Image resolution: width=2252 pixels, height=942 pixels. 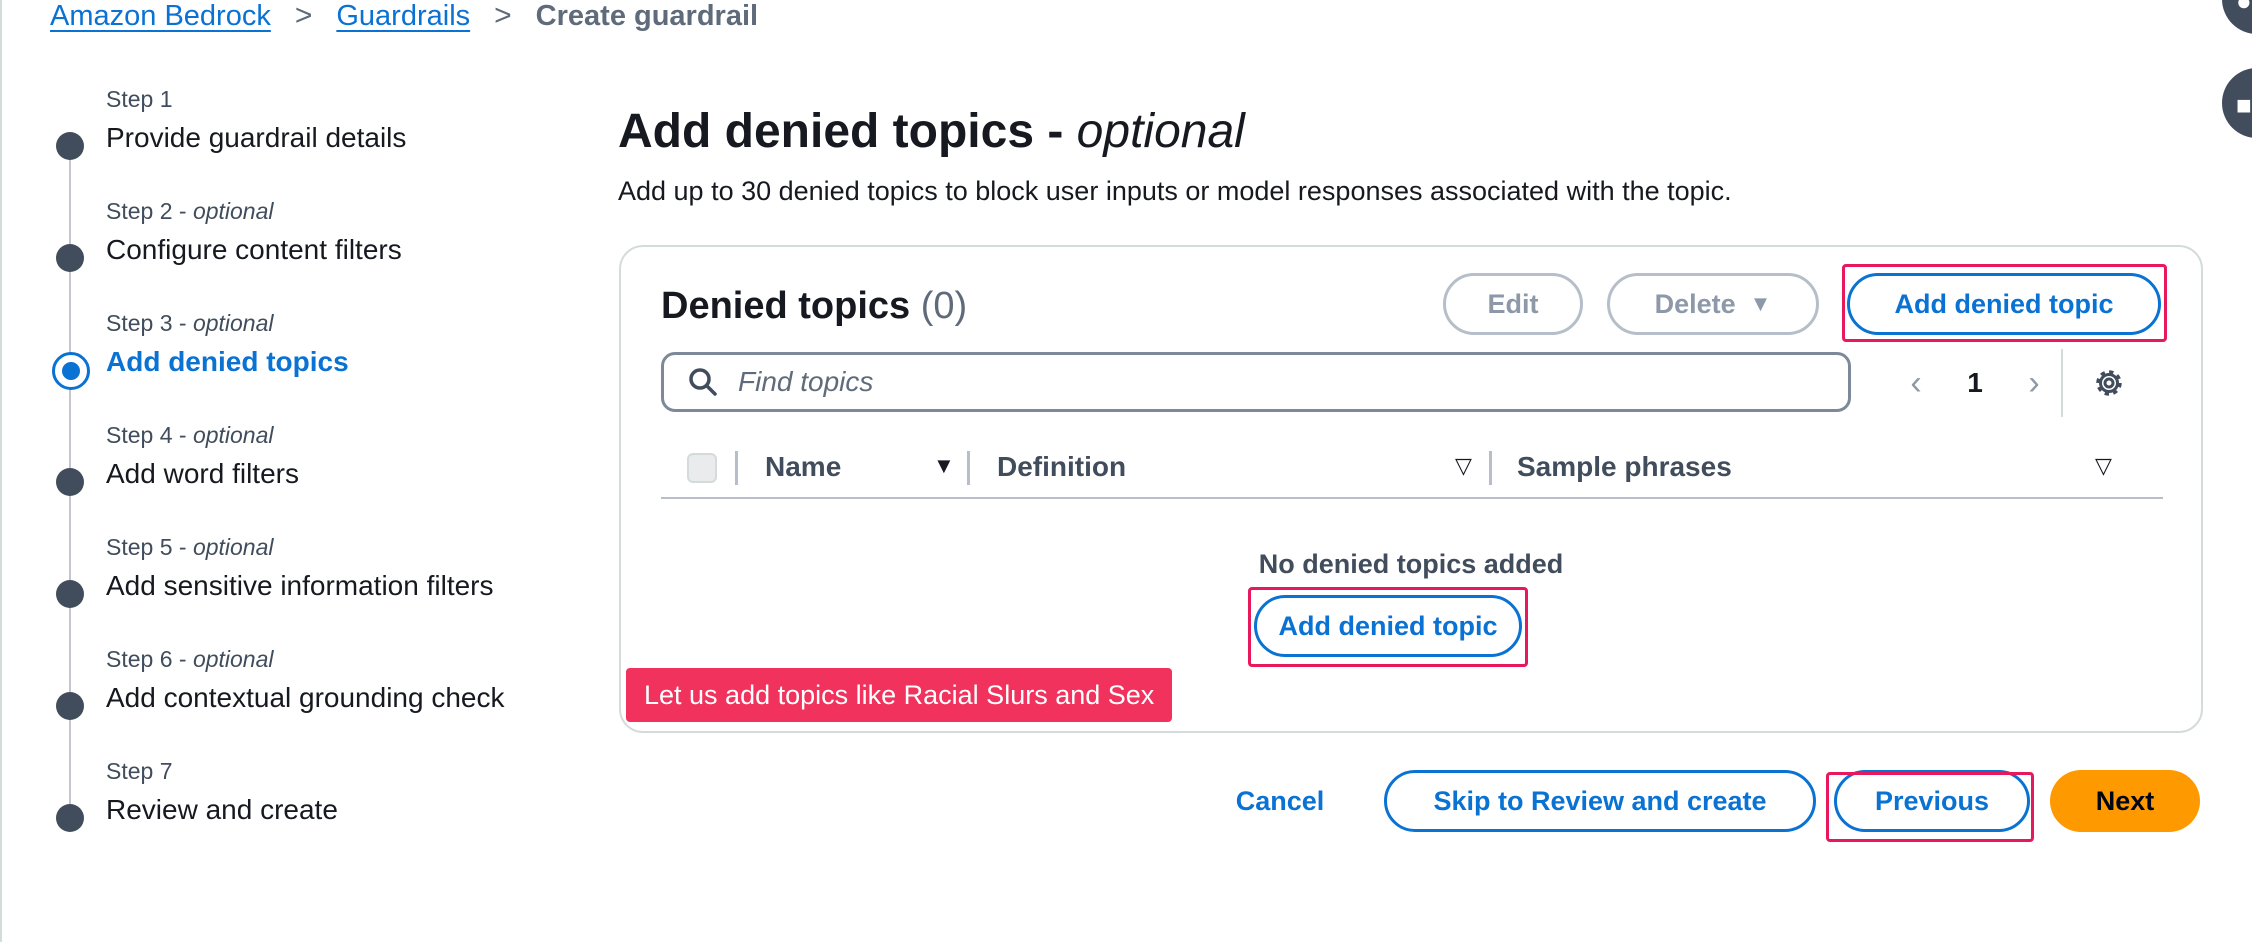 I want to click on next-button: Next, so click(x=2125, y=801).